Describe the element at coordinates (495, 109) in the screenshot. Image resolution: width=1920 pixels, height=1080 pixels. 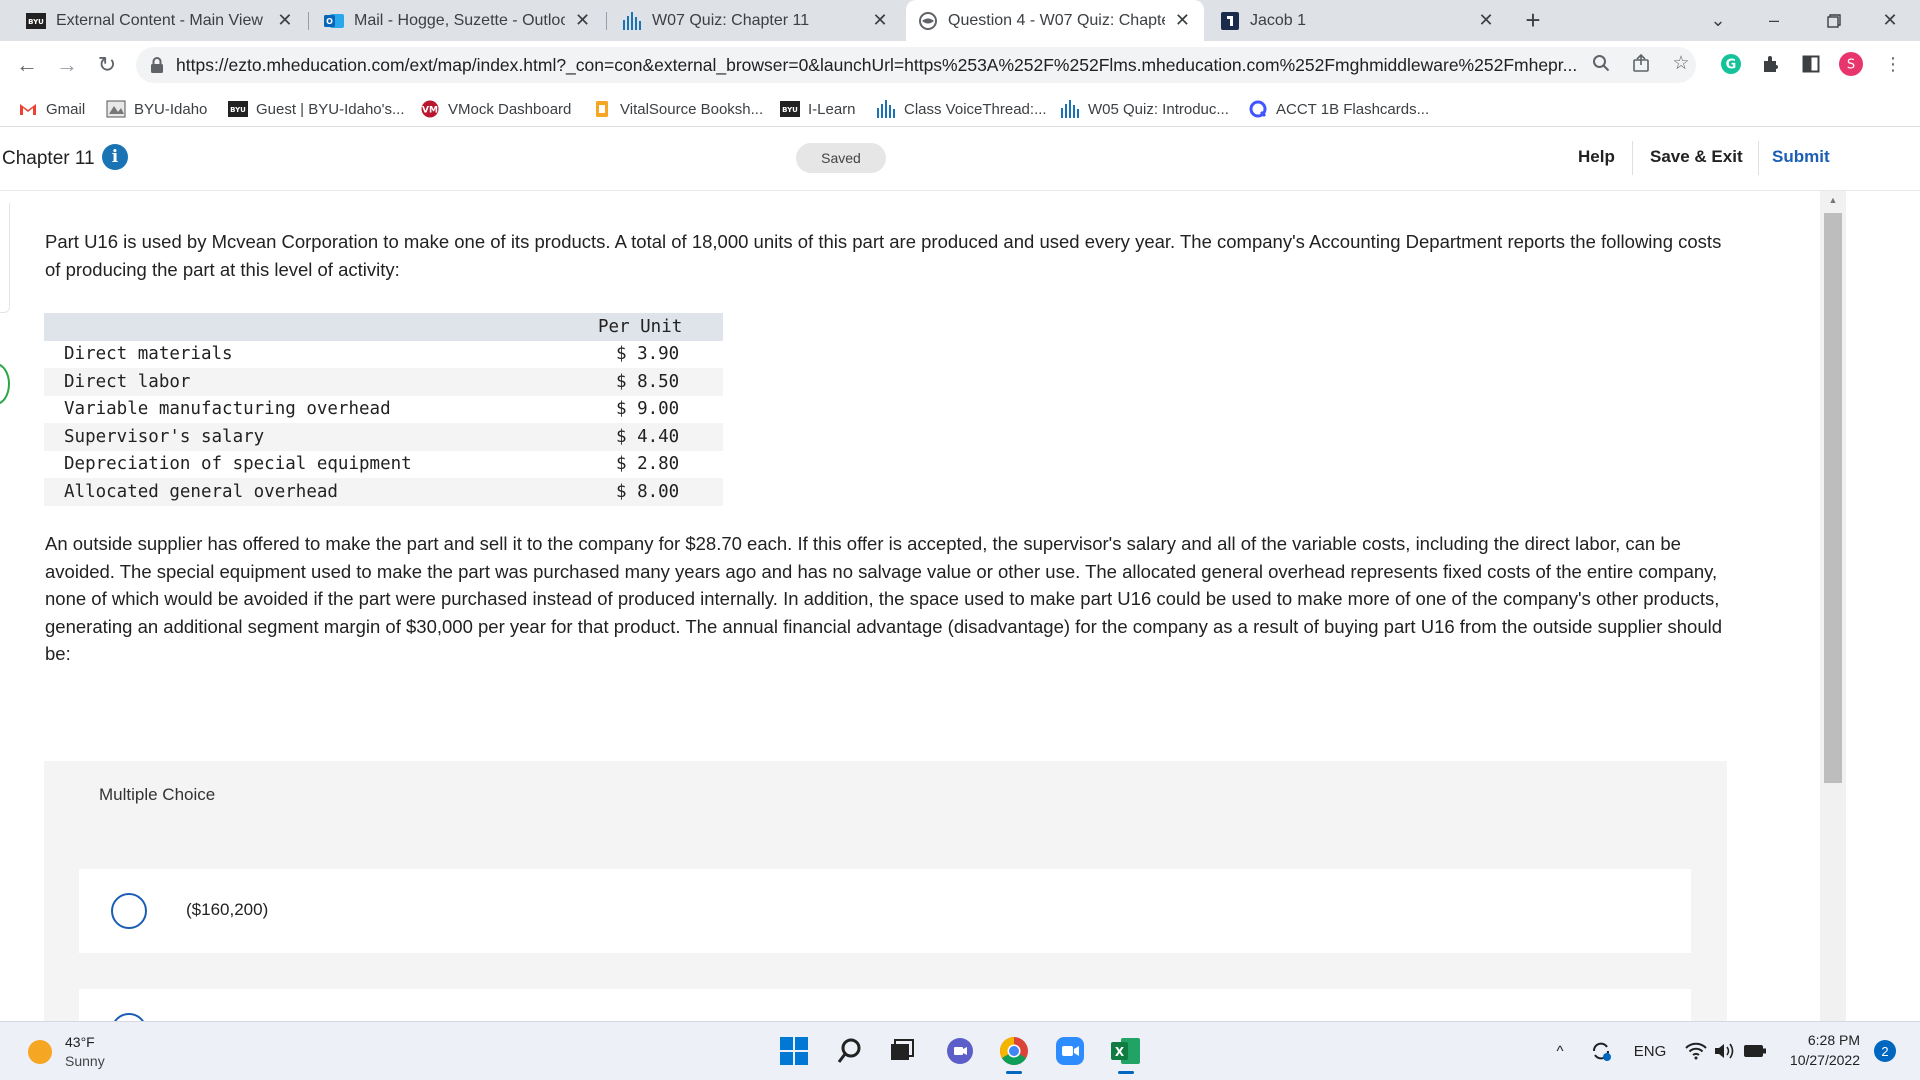
I see `bookmark-vmock: VM VMock Dashboard` at that location.